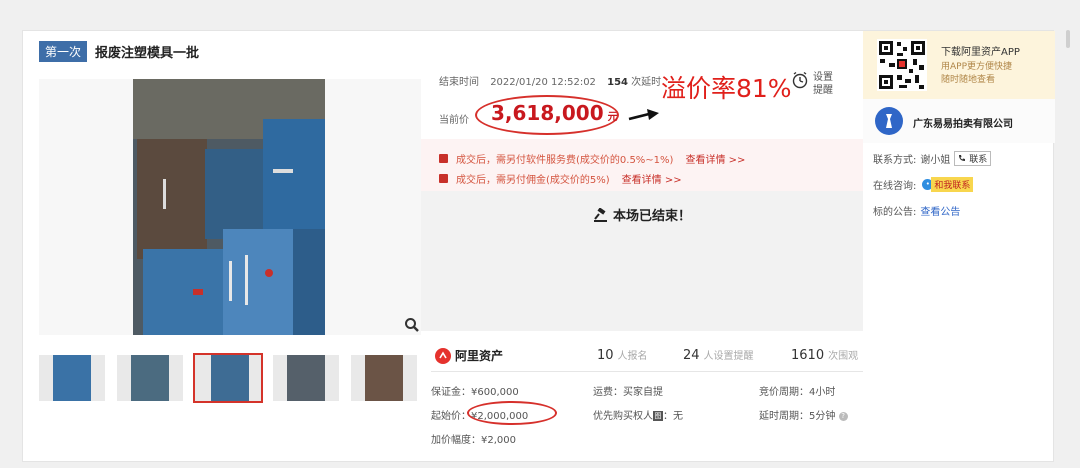 The height and width of the screenshot is (468, 1080). I want to click on consult-row: 在线咨询: • 和我联系, so click(923, 184).